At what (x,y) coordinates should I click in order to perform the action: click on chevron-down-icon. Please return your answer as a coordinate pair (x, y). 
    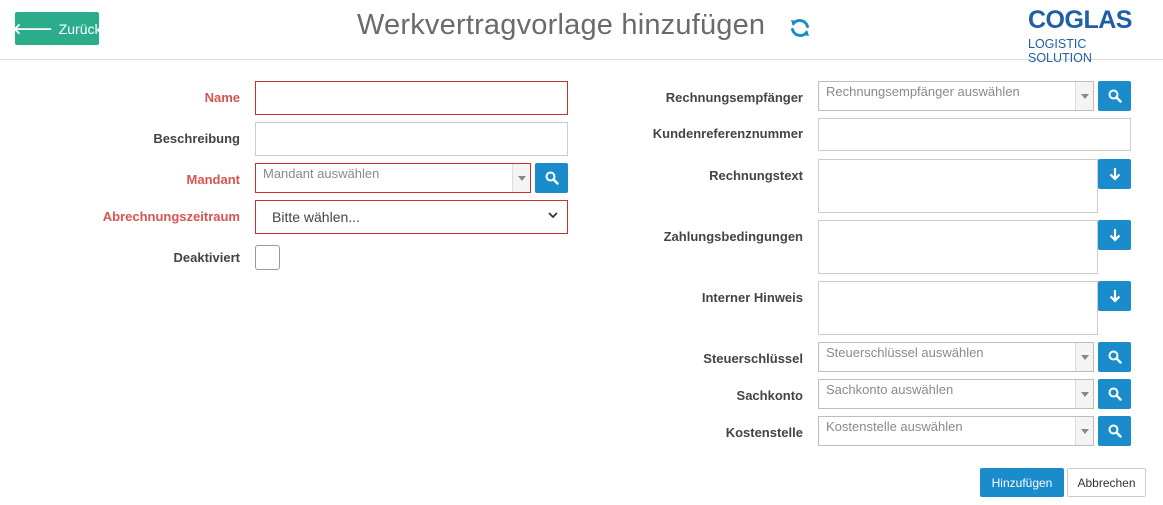
    Looking at the image, I should click on (553, 215).